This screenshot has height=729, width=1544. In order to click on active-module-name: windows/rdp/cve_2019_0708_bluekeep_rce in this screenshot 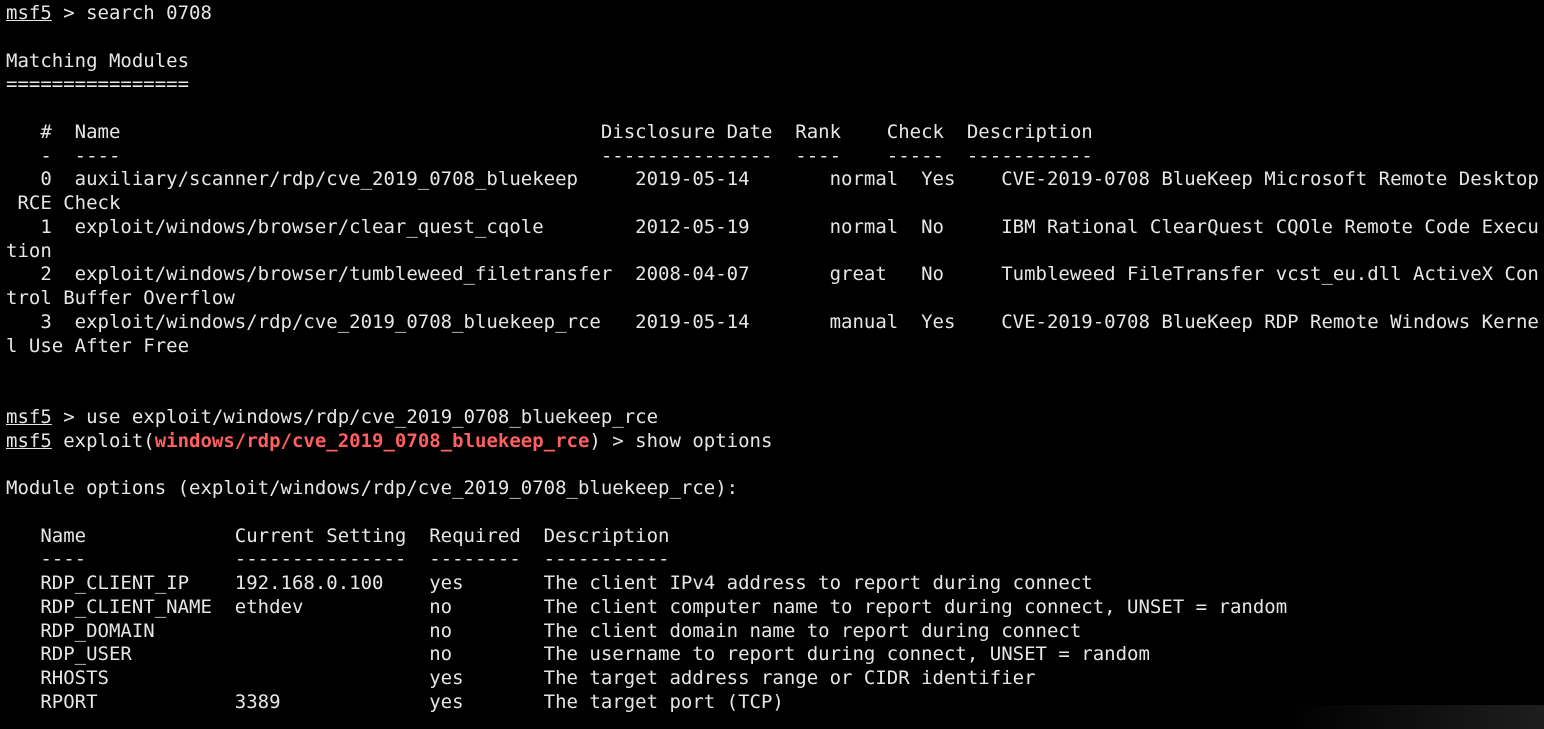, I will do `click(372, 440)`.